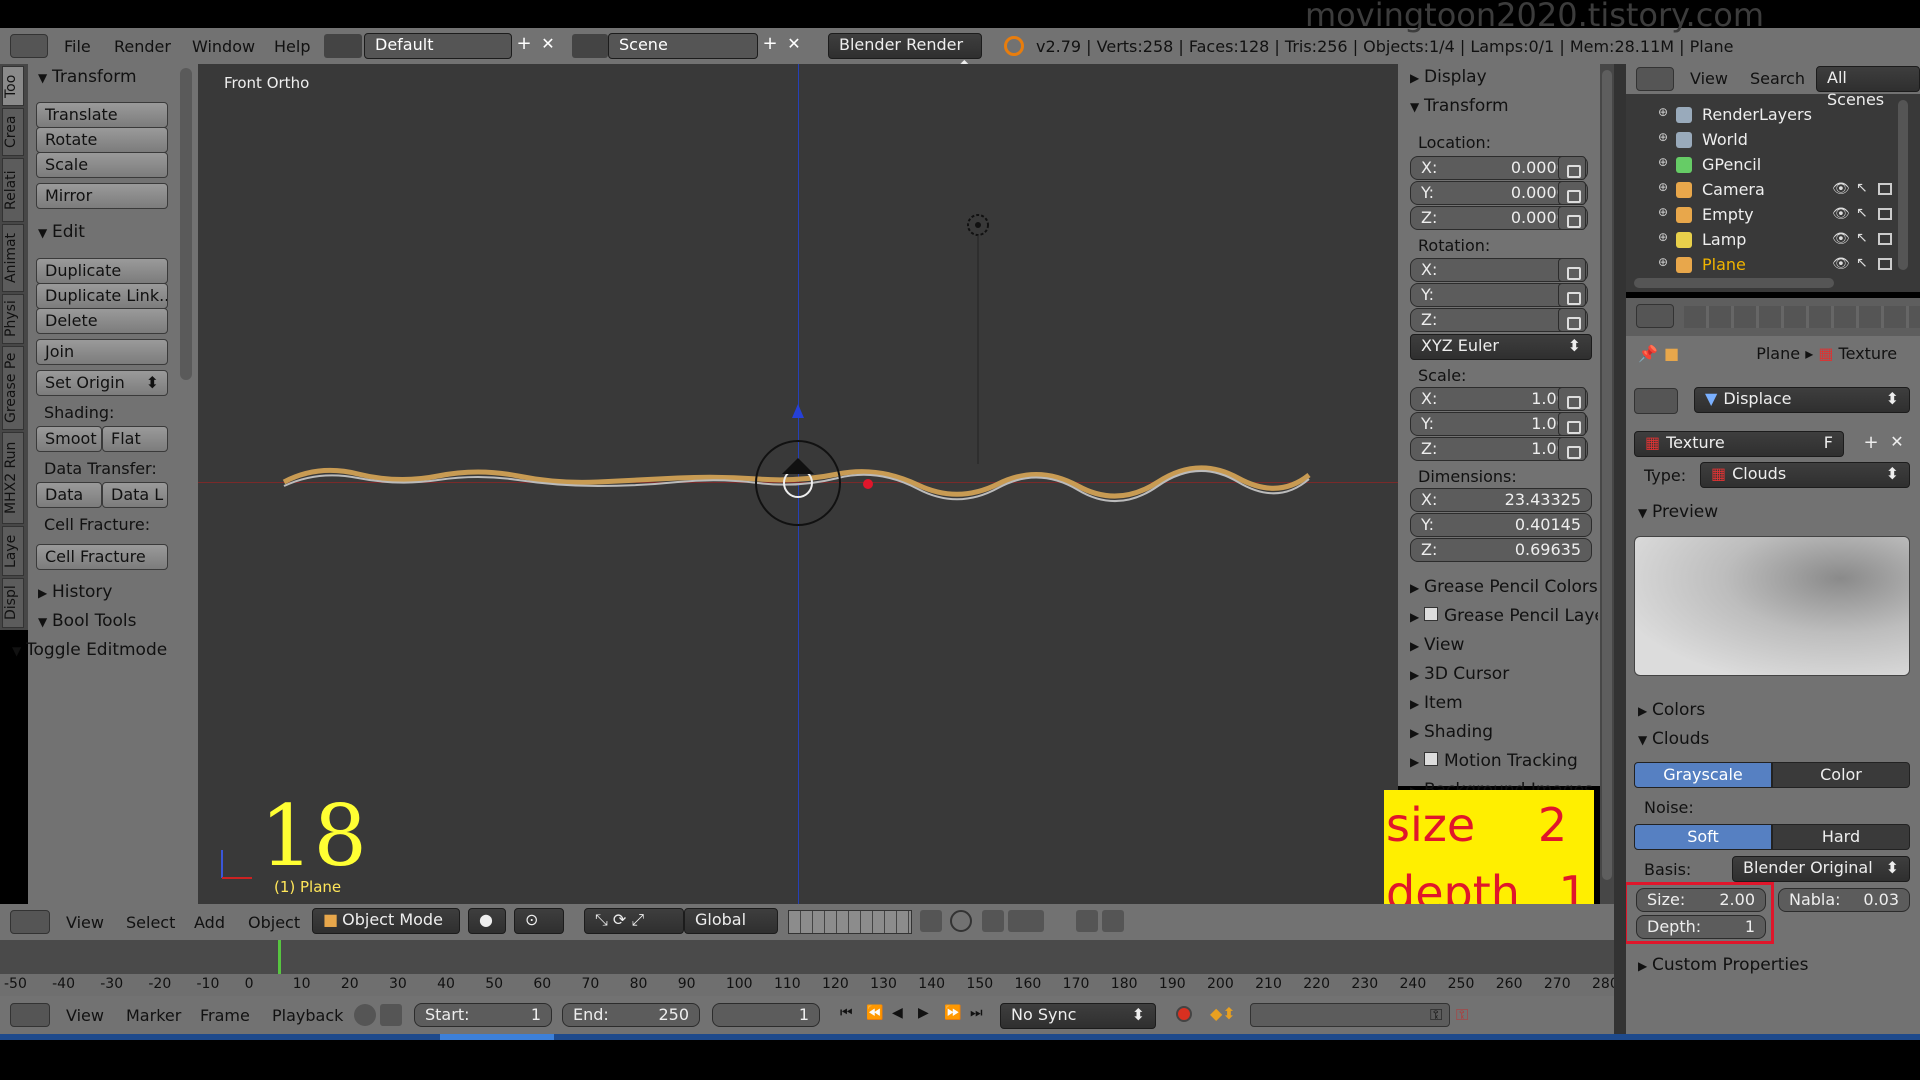 The height and width of the screenshot is (1080, 1920). What do you see at coordinates (1776, 216) in the screenshot?
I see `outliner-row: ⊕ Empty 👁 ↖` at bounding box center [1776, 216].